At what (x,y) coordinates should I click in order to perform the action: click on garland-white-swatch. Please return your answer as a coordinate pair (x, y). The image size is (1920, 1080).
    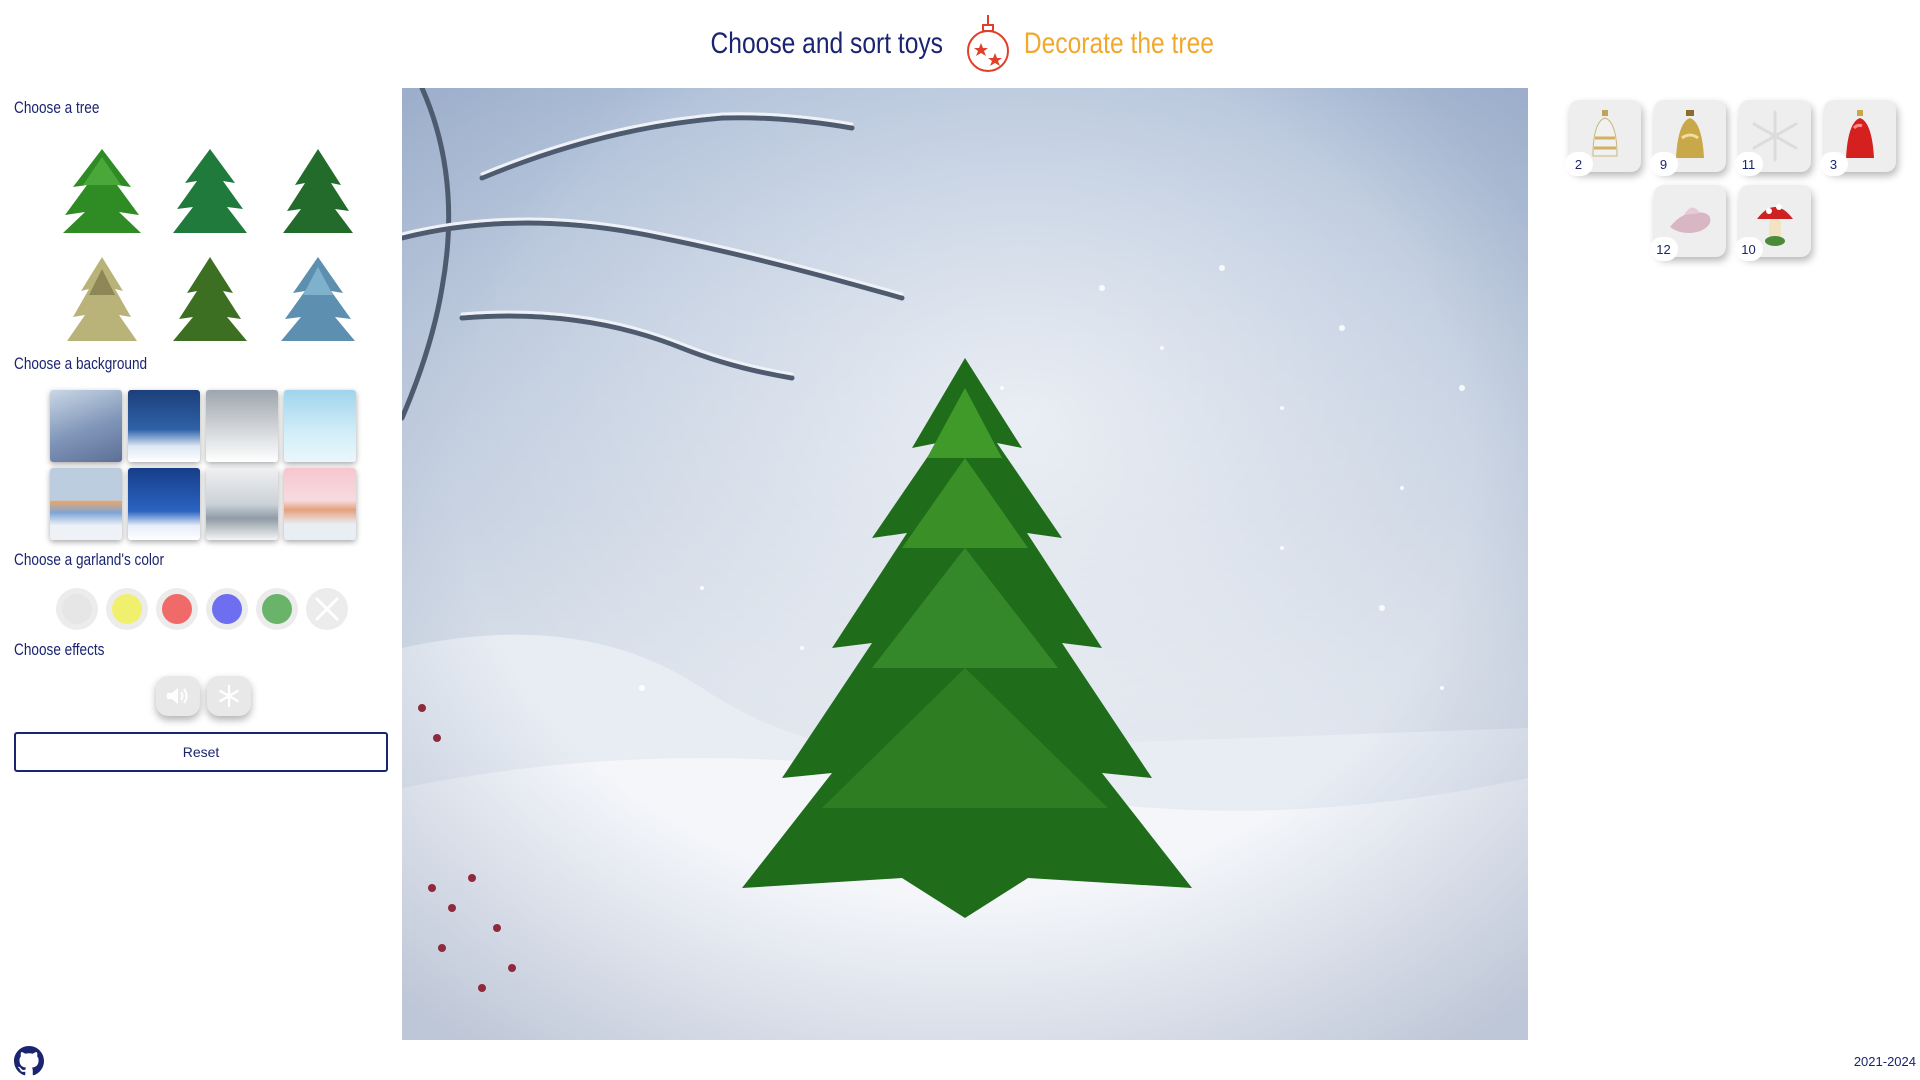
    Looking at the image, I should click on (77, 609).